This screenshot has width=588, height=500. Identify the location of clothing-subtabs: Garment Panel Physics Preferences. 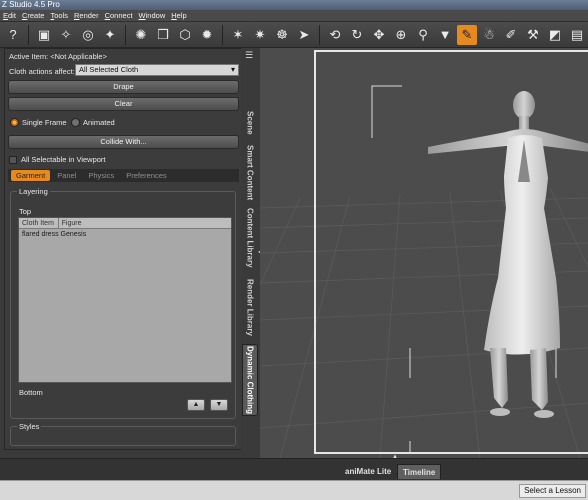
(123, 175).